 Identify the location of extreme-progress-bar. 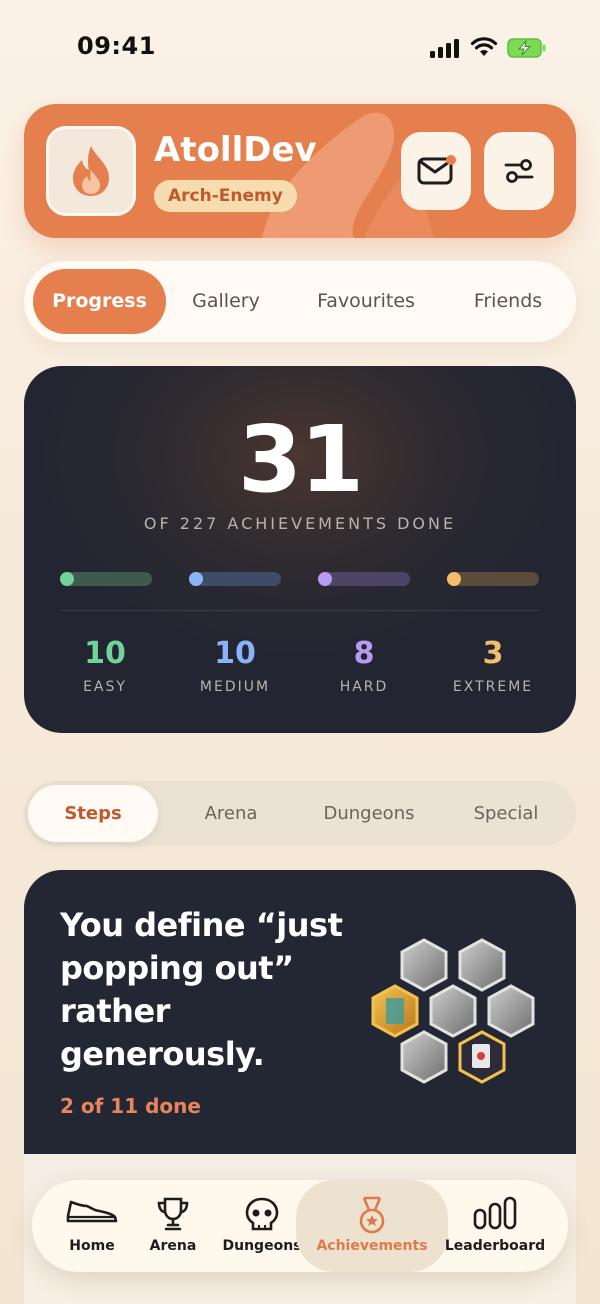
(493, 579).